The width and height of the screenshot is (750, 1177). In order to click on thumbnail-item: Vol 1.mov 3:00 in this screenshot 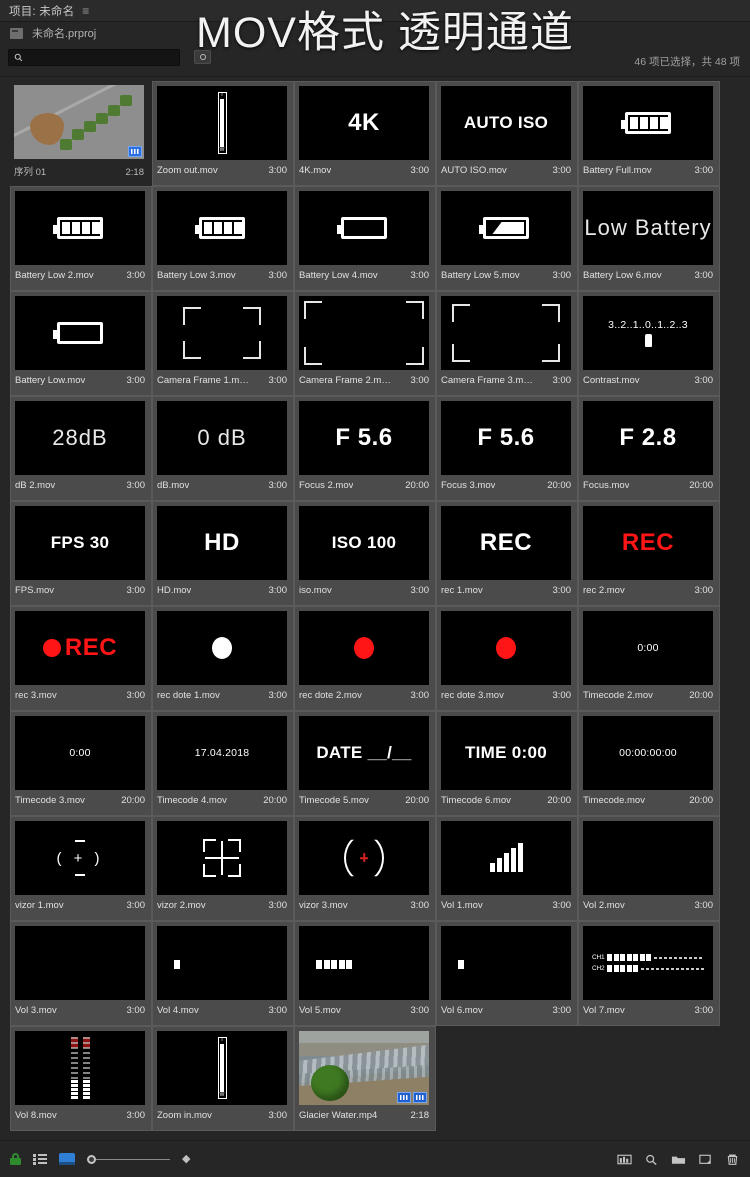, I will do `click(507, 868)`.